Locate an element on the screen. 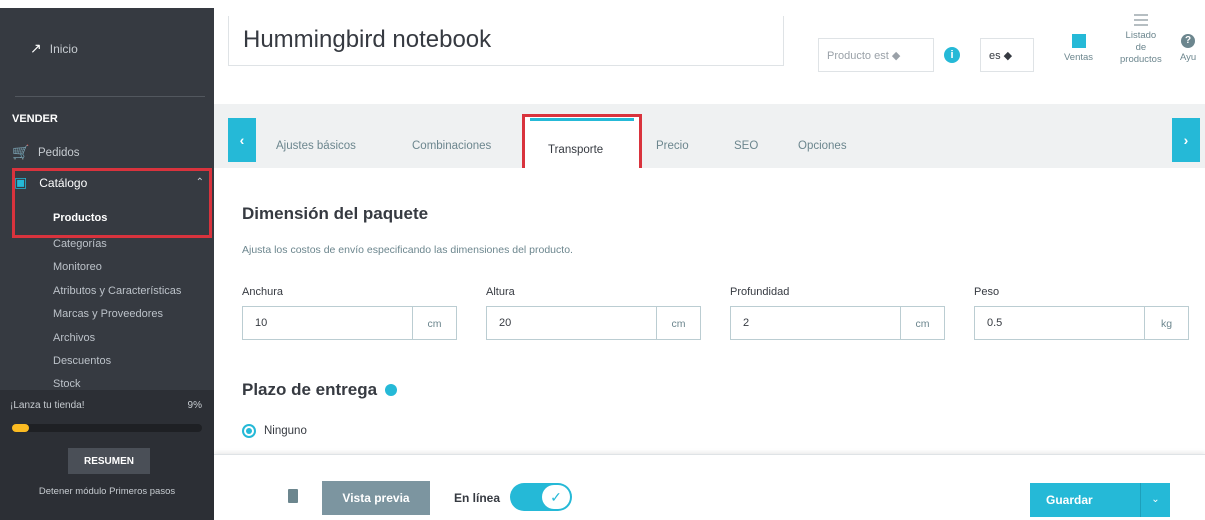 The height and width of the screenshot is (520, 1205). delivery-title-row: Plazo de entrega is located at coordinates (320, 390).